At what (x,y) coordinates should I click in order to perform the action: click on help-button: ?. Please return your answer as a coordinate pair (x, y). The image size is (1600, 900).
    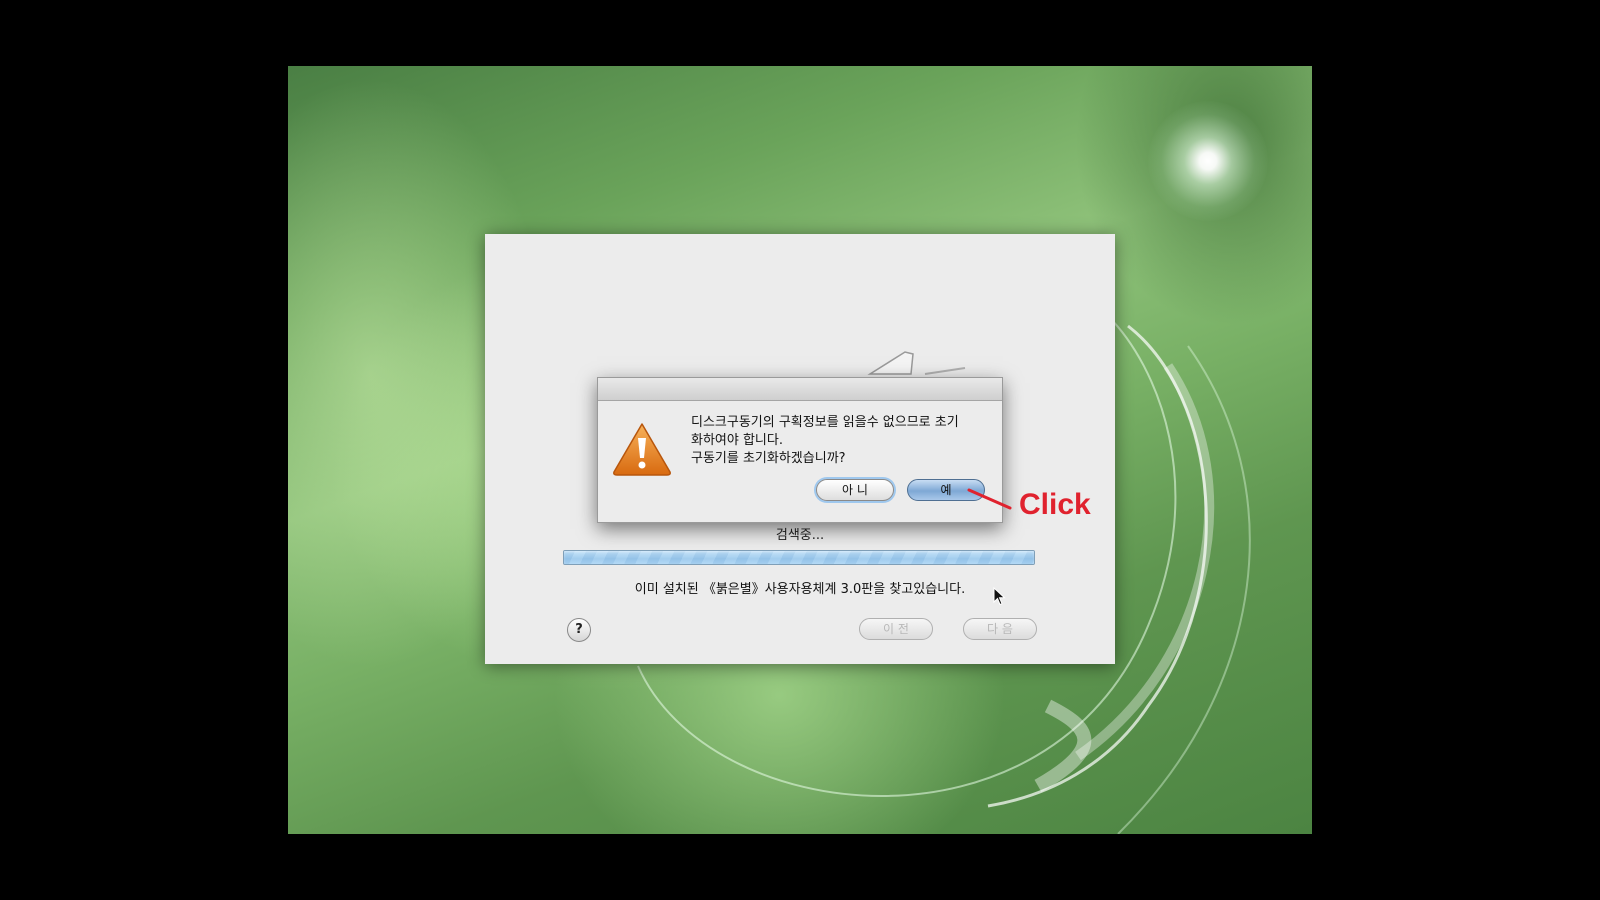
    Looking at the image, I should click on (579, 630).